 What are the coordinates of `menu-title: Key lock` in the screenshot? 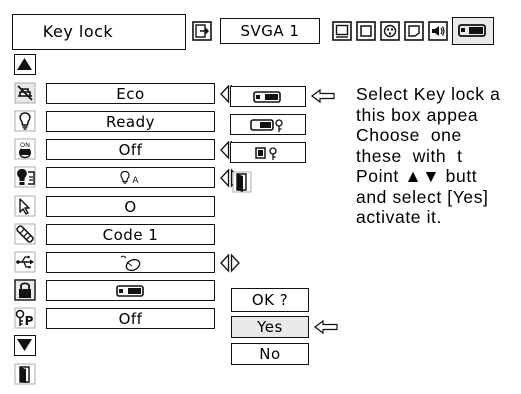 It's located at (78, 31).